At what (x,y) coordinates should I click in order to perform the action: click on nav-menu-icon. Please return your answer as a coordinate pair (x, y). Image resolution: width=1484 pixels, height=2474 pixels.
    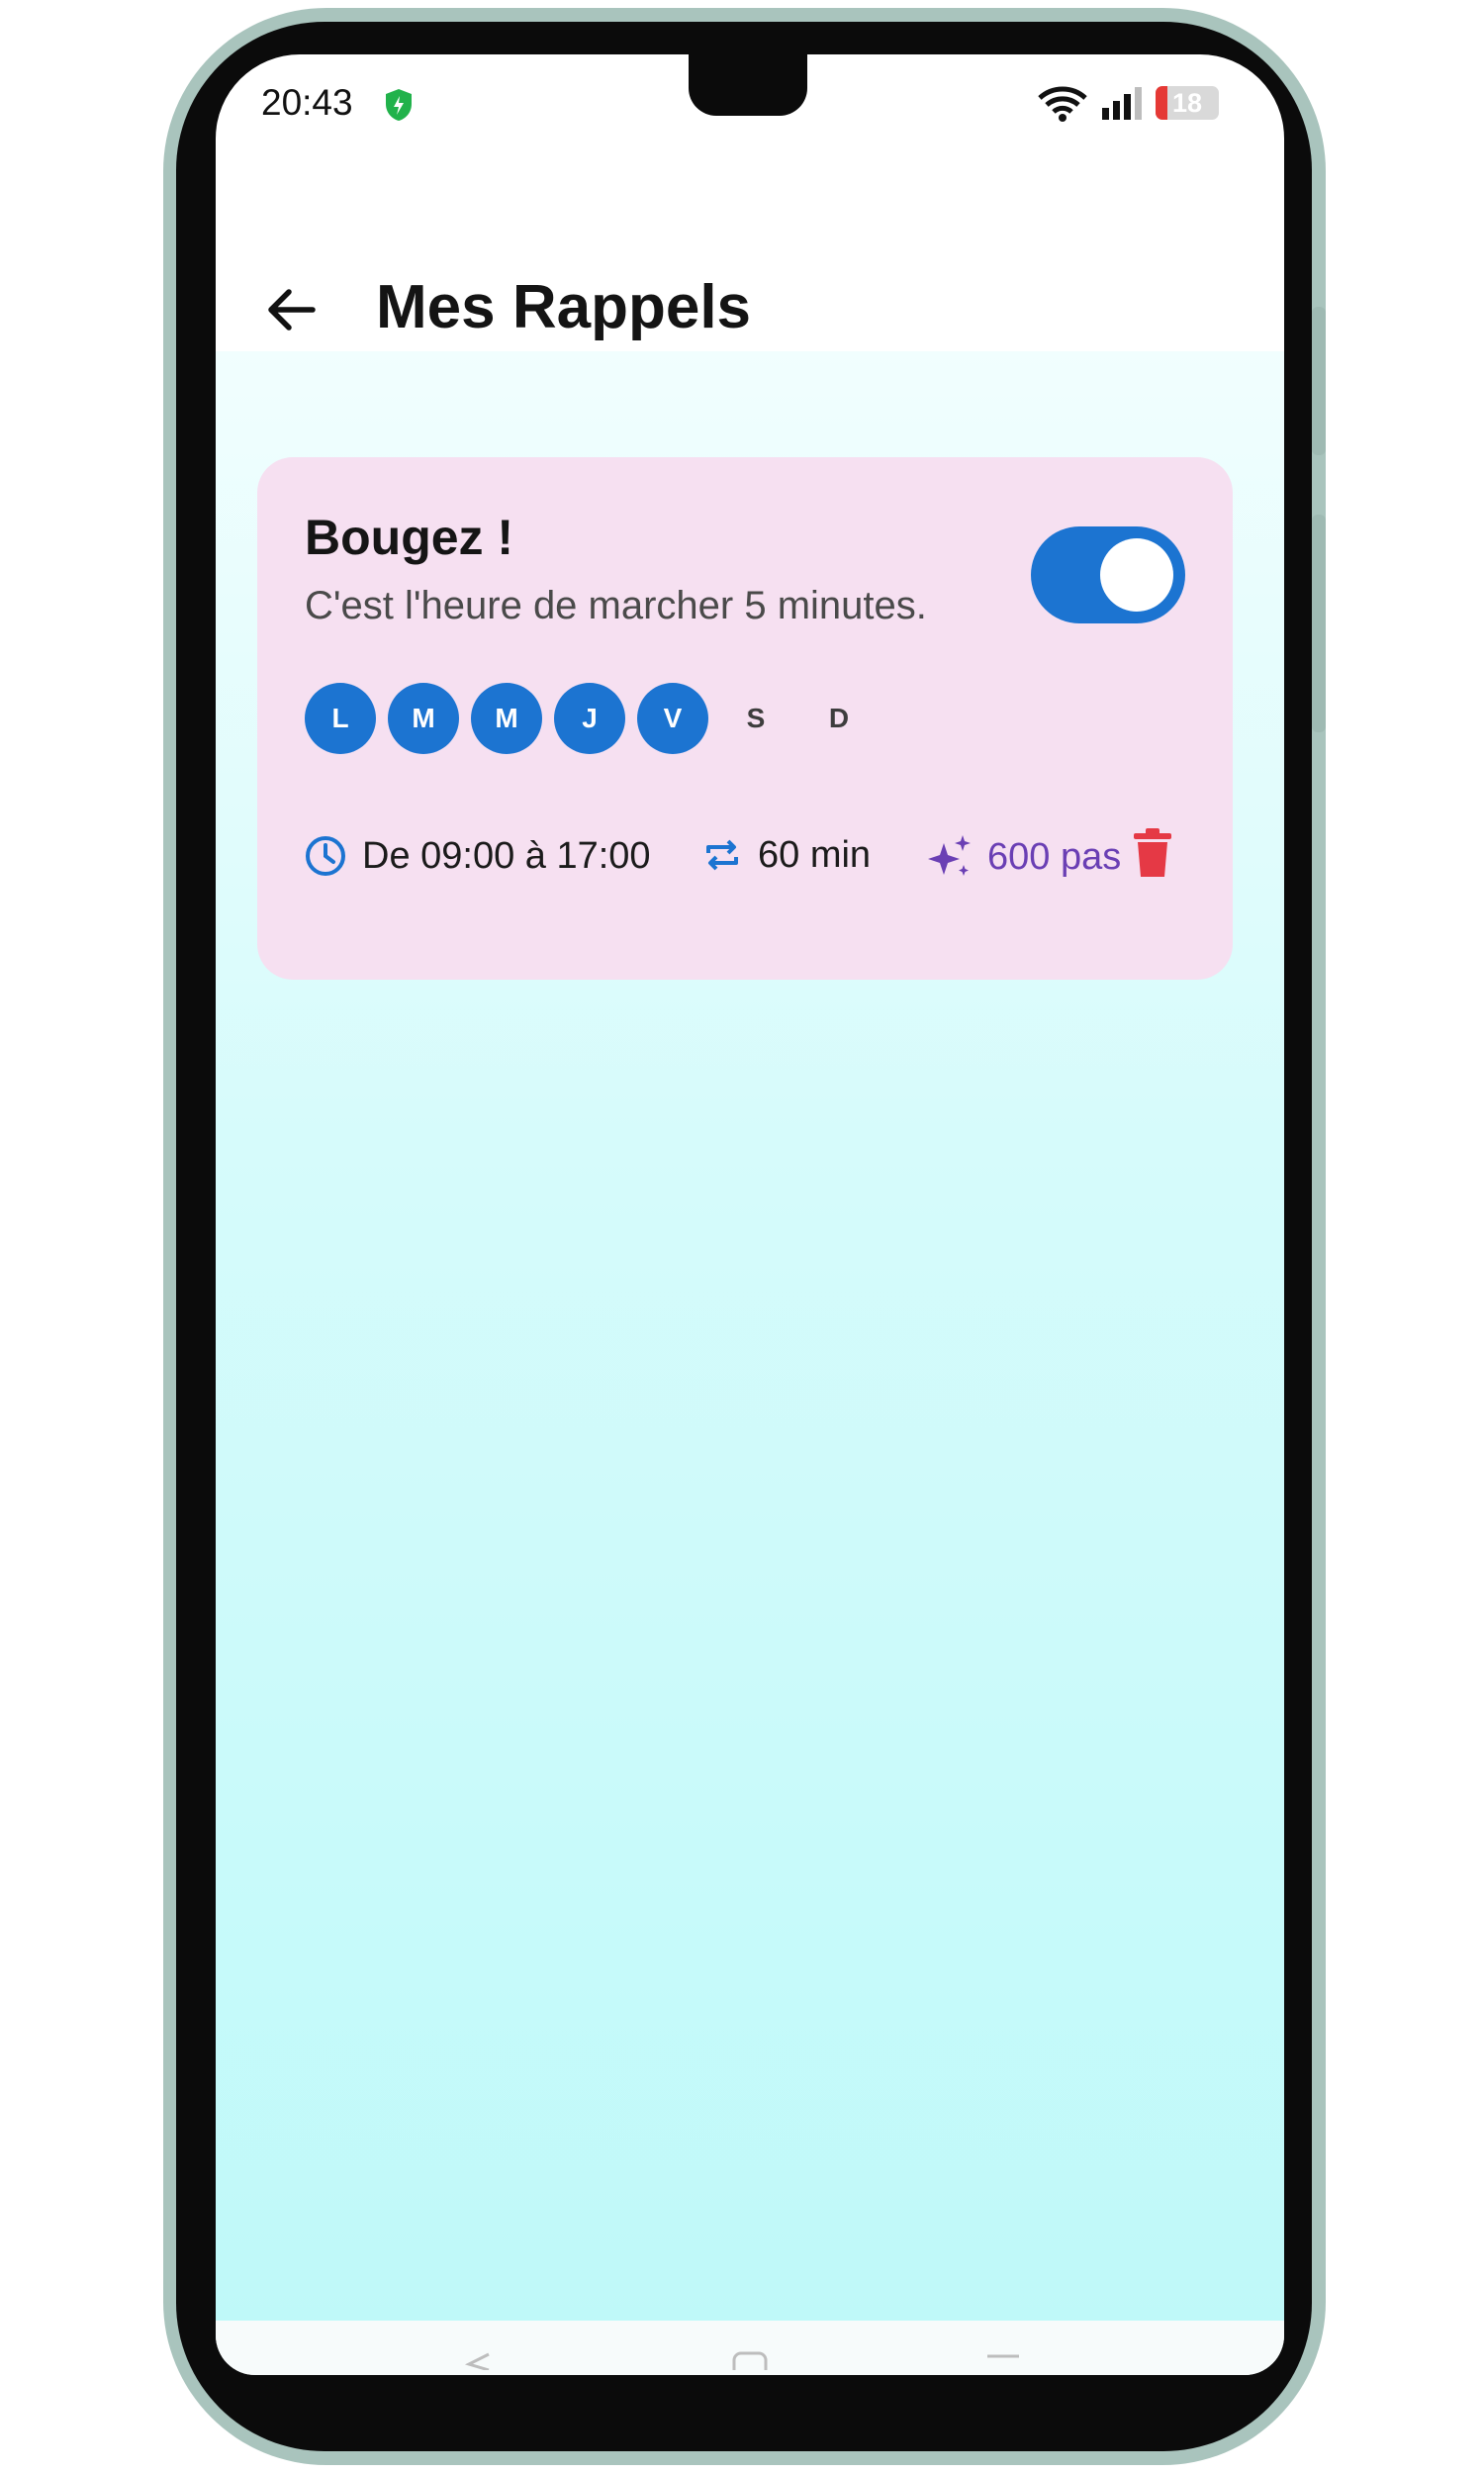
    Looking at the image, I should click on (1003, 2360).